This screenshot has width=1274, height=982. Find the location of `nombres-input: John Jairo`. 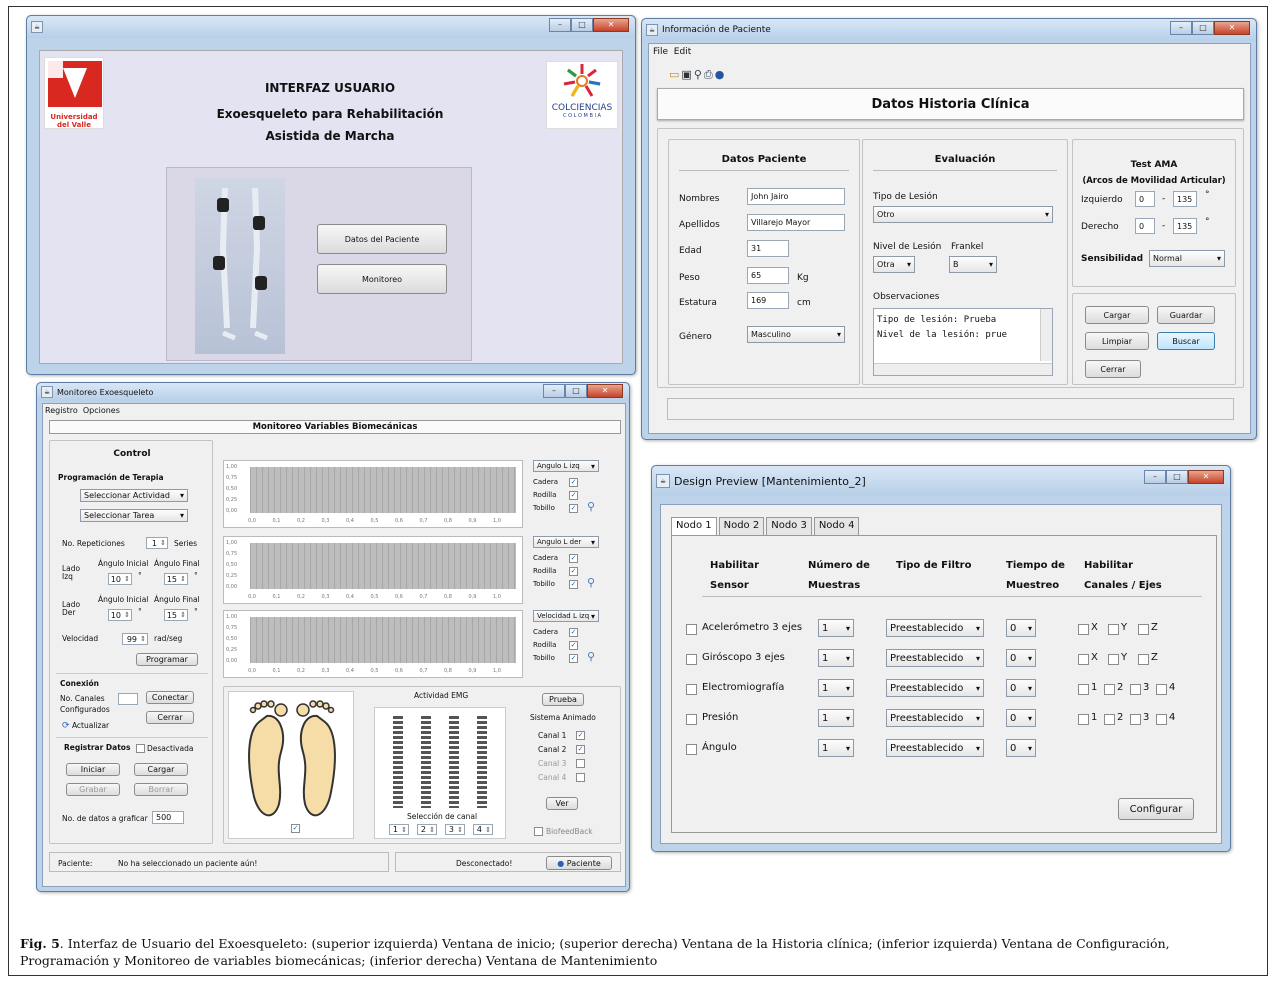

nombres-input: John Jairo is located at coordinates (796, 196).